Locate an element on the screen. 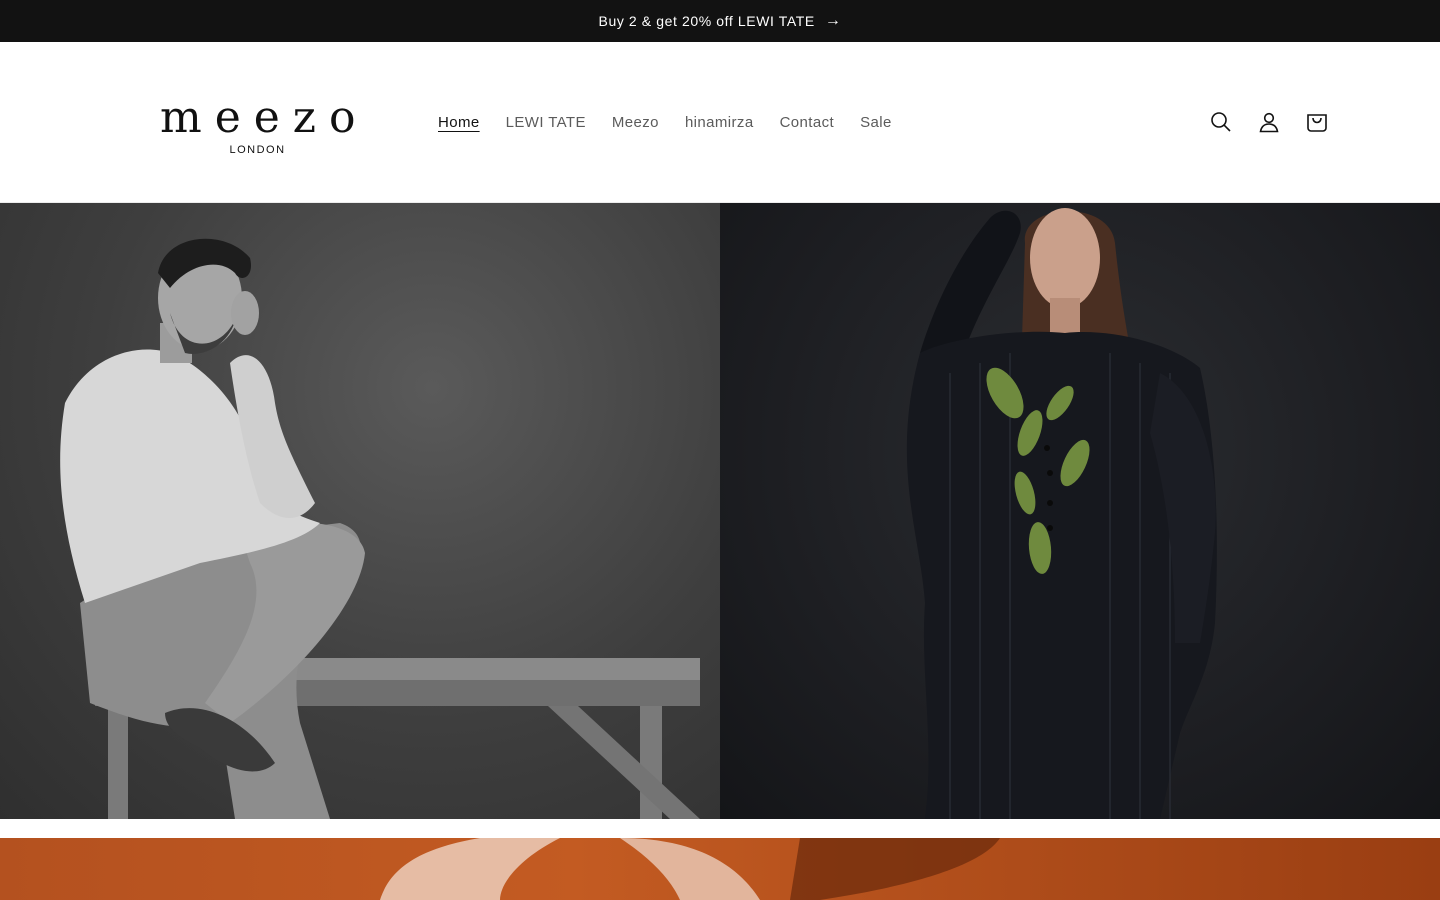  nav-item-lewi-tate: LEWI TATE is located at coordinates (546, 122).